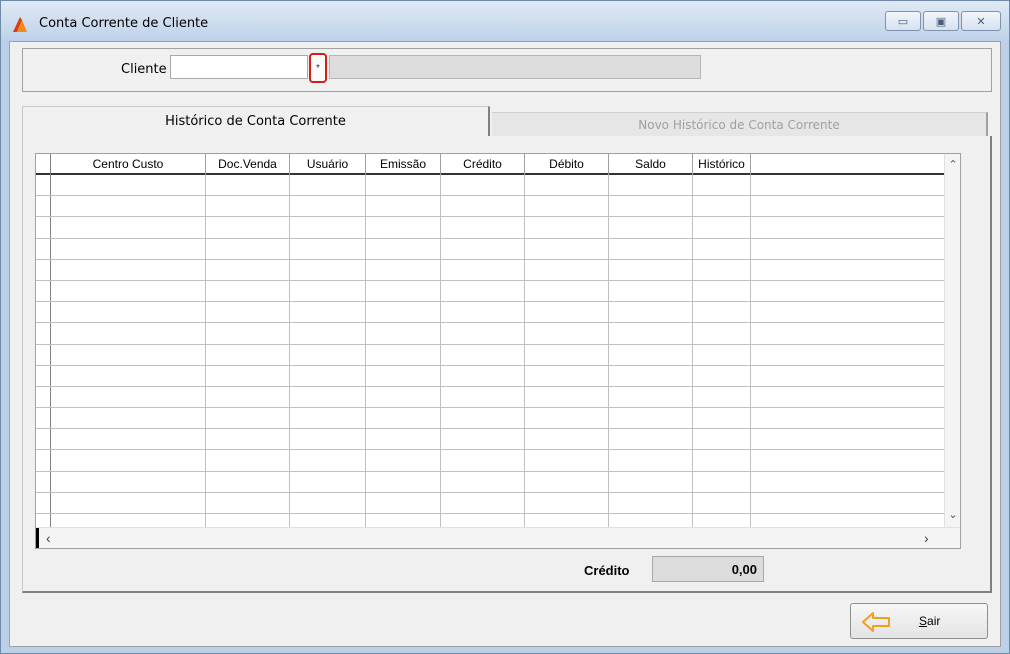 The width and height of the screenshot is (1010, 654). Describe the element at coordinates (403, 164) in the screenshot. I see `col-emissao: Emissão` at that location.